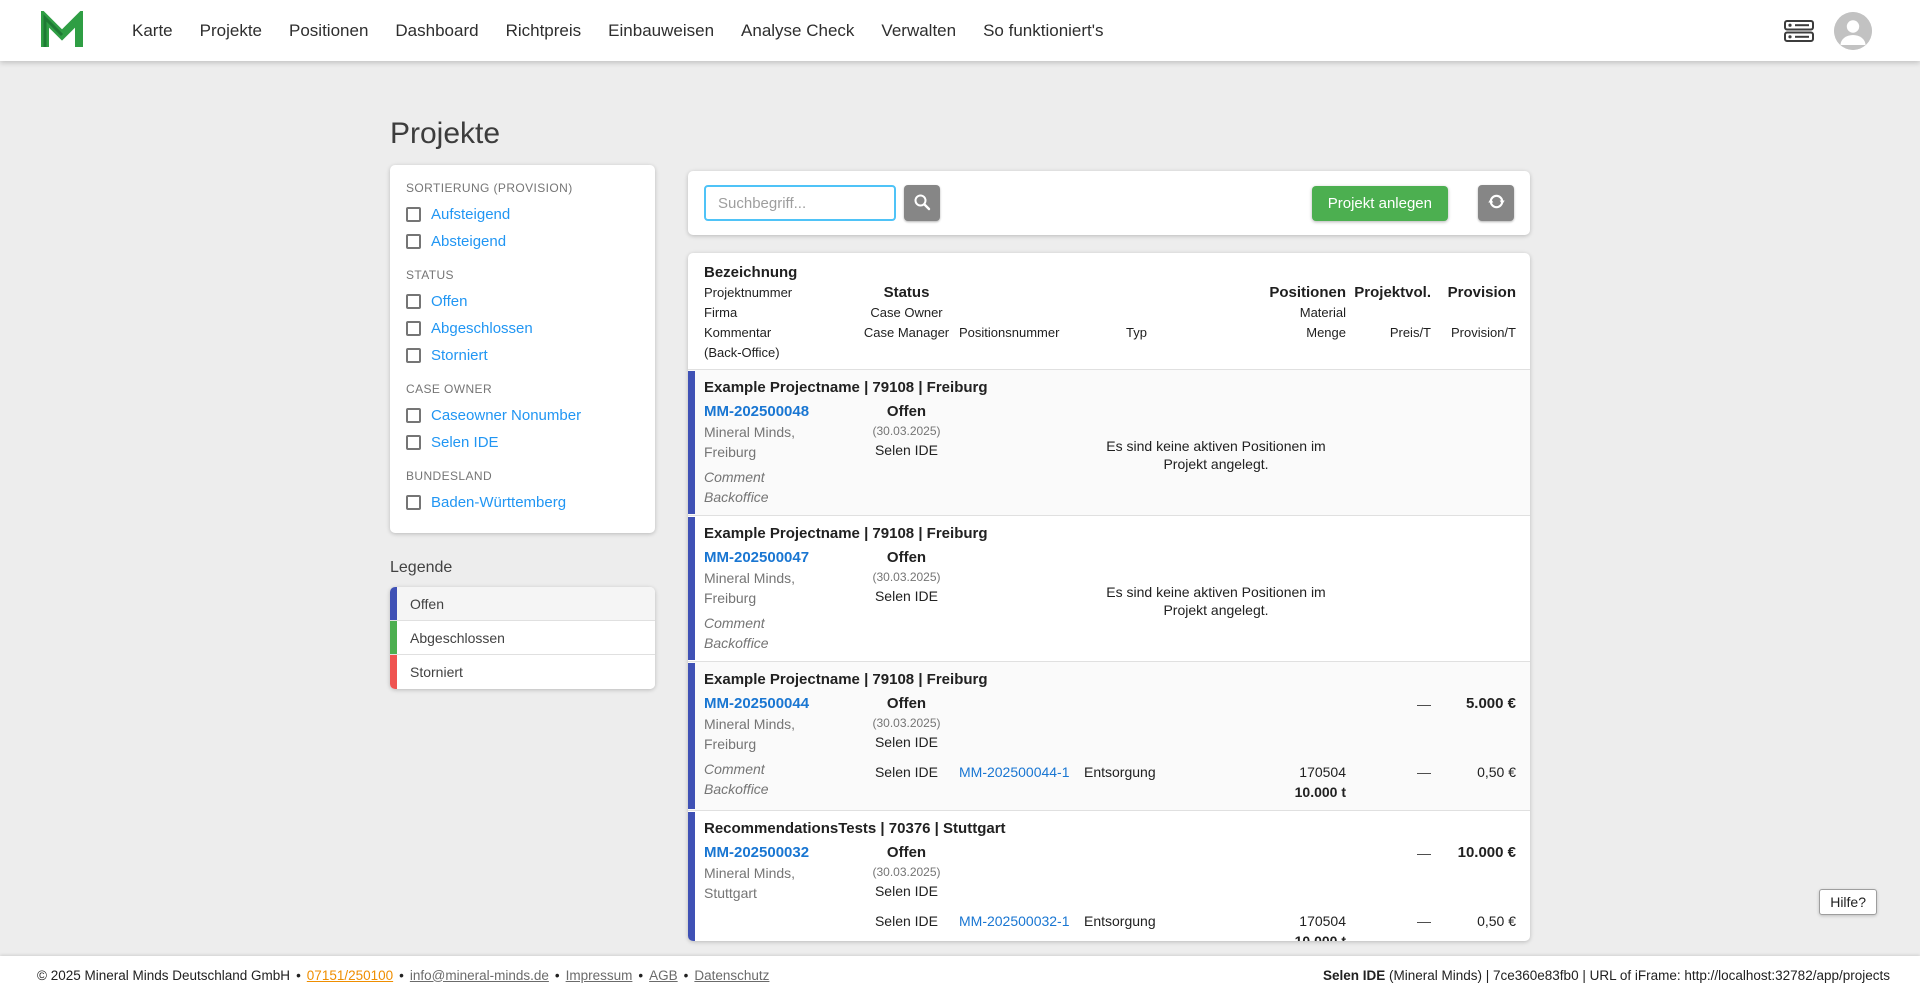 This screenshot has width=1920, height=994. Describe the element at coordinates (413, 214) in the screenshot. I see `checkbox-aufsteigend` at that location.